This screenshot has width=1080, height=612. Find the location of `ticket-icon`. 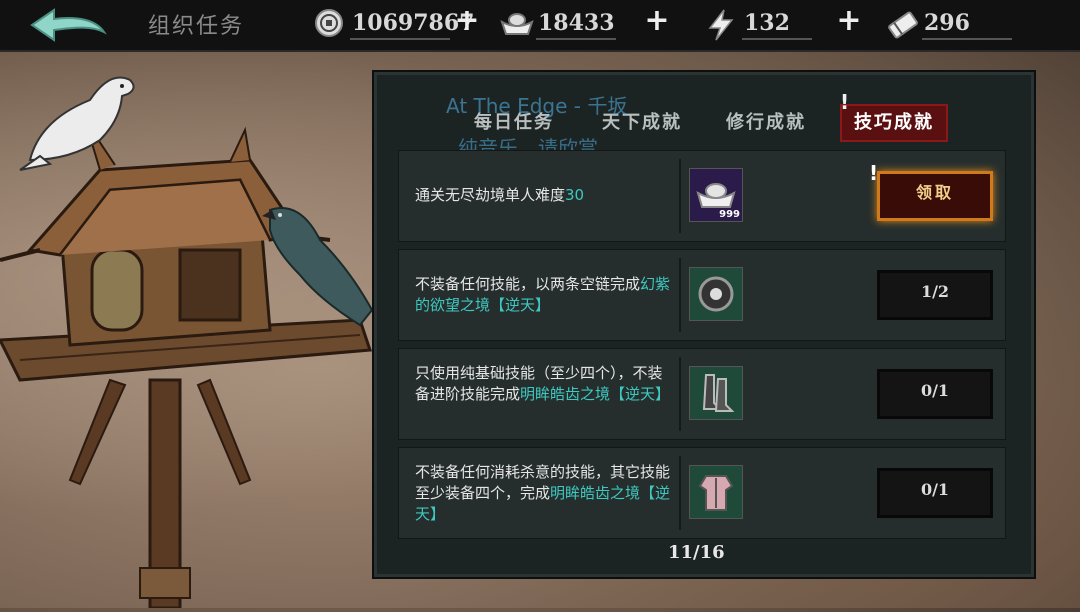

ticket-icon is located at coordinates (903, 24).